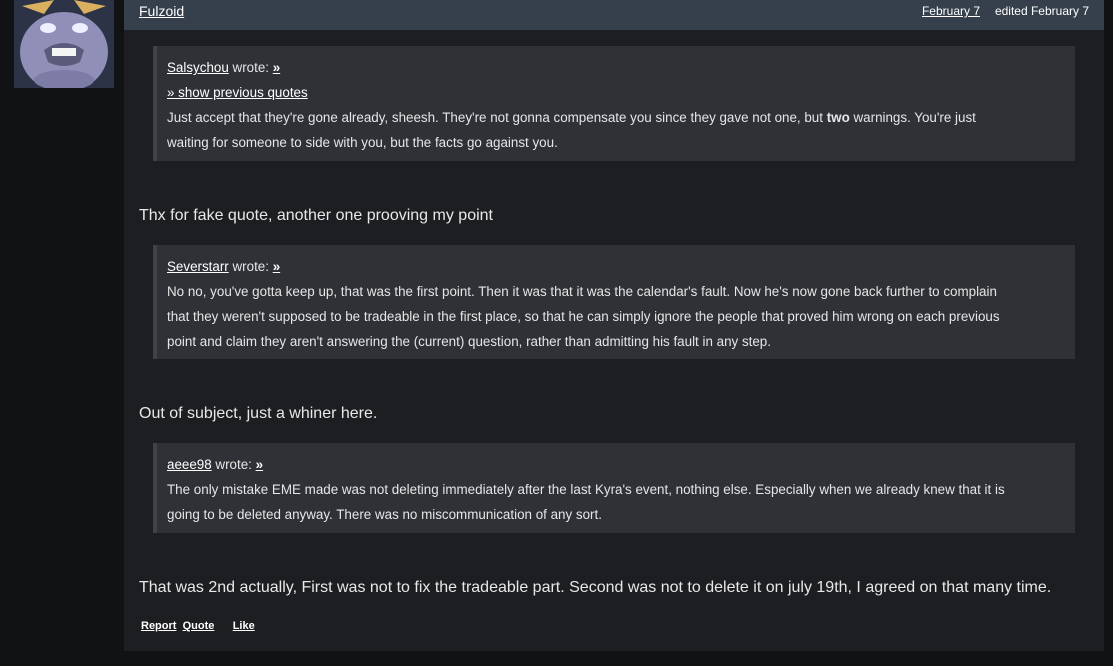 The image size is (1113, 666). I want to click on quote-attribution: aeee98 wrote: », so click(615, 464).